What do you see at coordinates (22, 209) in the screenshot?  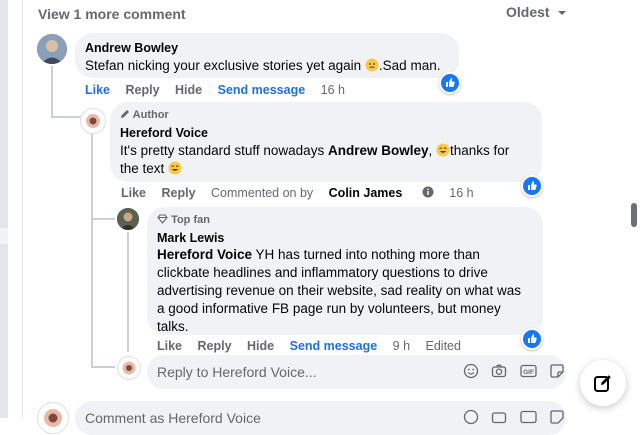 I see `feed-divider` at bounding box center [22, 209].